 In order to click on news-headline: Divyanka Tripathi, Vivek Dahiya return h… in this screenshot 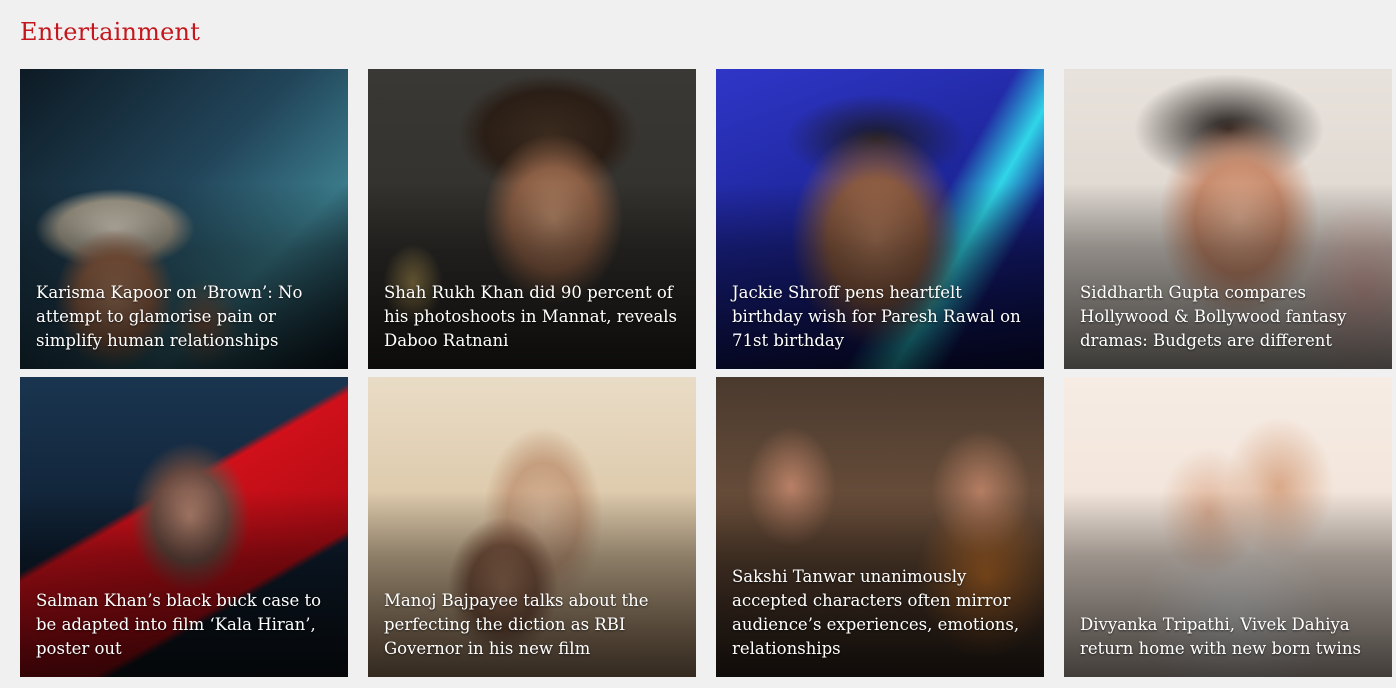, I will do `click(1229, 637)`.